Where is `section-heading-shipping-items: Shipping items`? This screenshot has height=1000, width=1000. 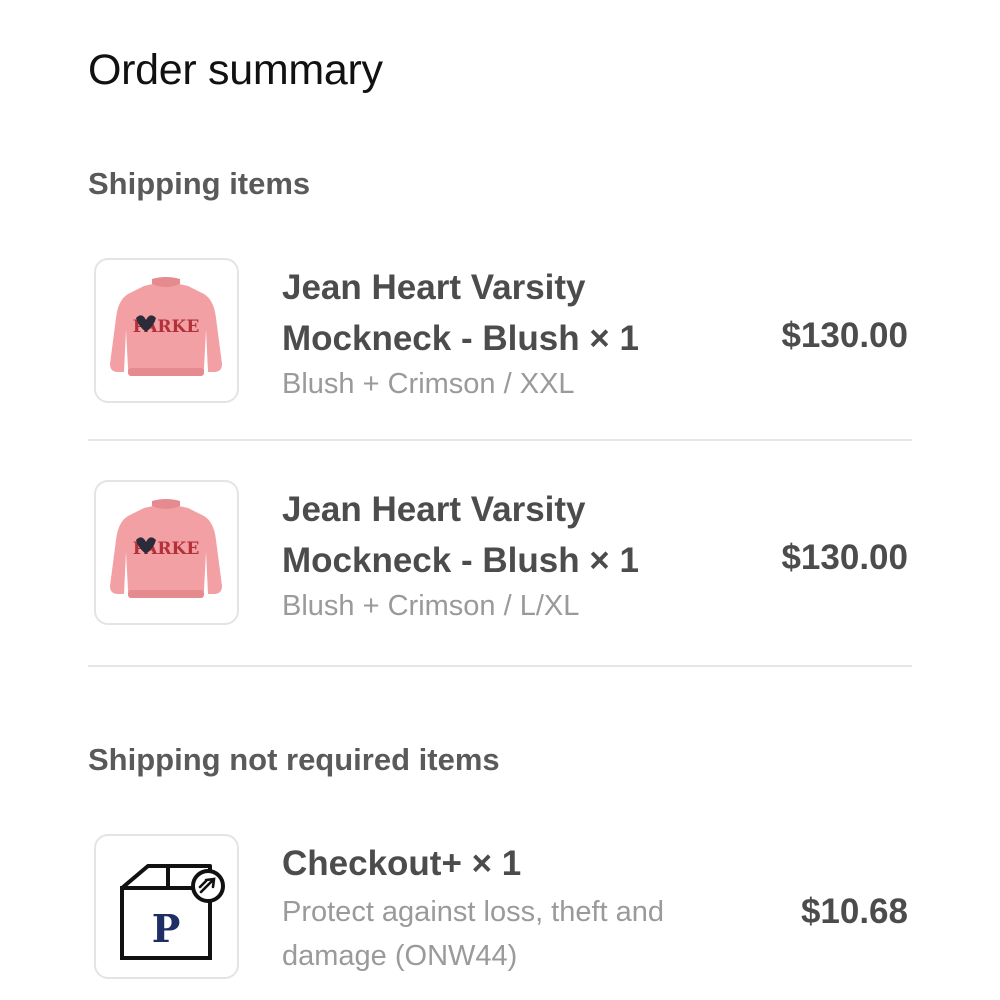
section-heading-shipping-items: Shipping items is located at coordinates (199, 183).